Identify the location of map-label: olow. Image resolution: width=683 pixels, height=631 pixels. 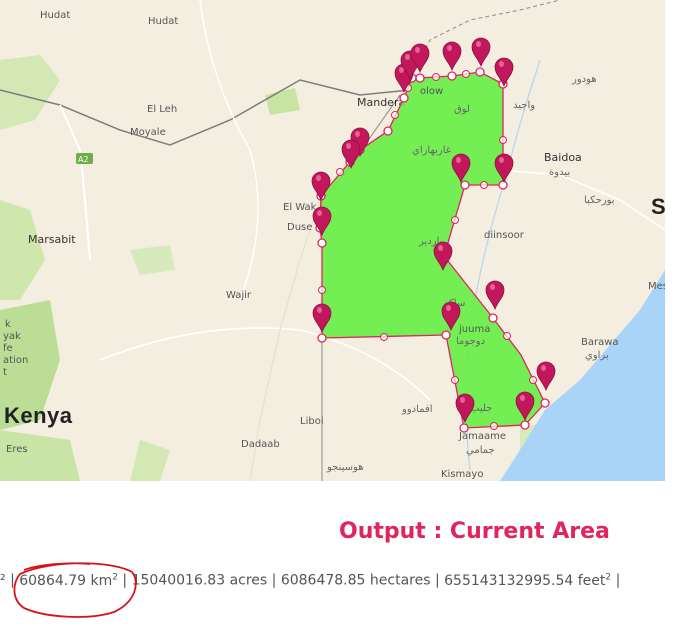
(431, 91).